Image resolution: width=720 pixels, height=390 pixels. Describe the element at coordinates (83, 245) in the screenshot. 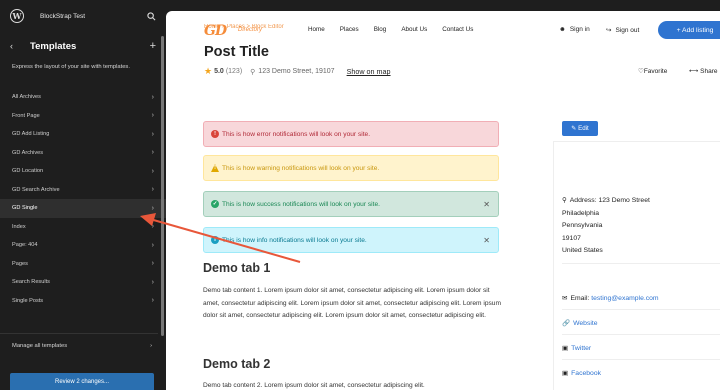

I see `template-item-page-404: Page: 404 ›` at that location.